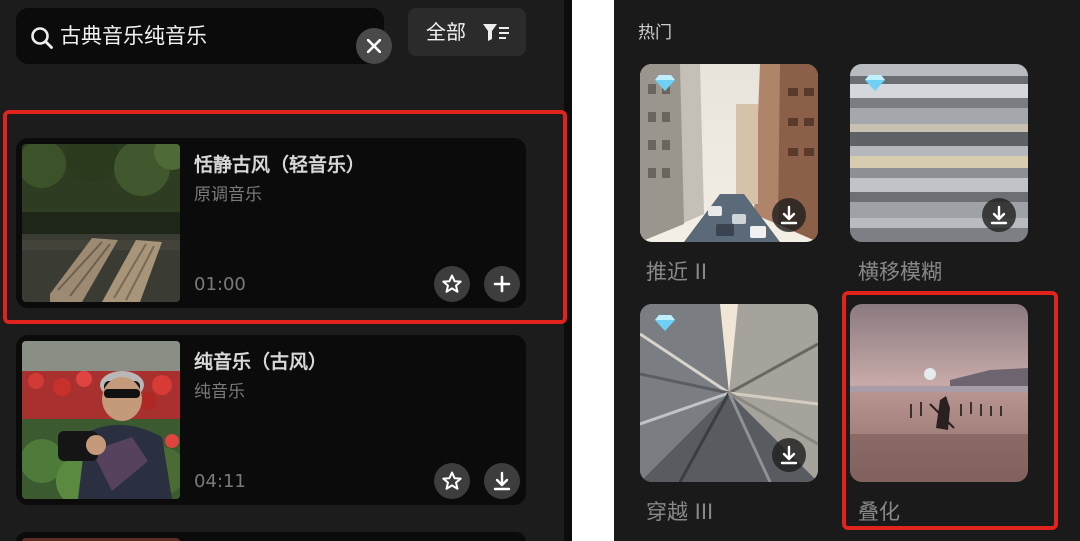 Image resolution: width=1080 pixels, height=541 pixels. Describe the element at coordinates (467, 32) in the screenshot. I see `filter-button: 全部` at that location.